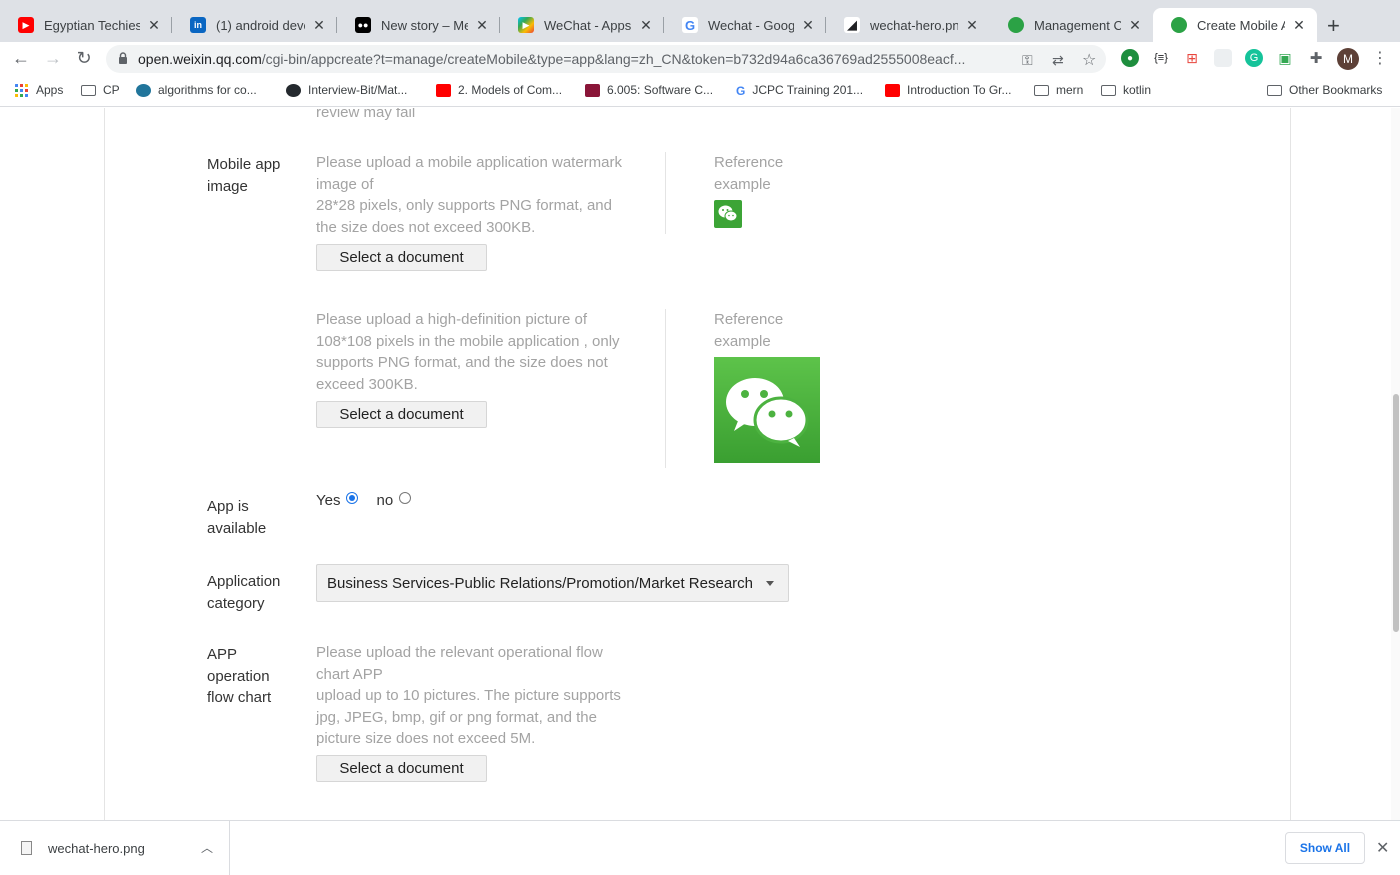 The image size is (1400, 875). What do you see at coordinates (123, 58) in the screenshot?
I see `lock-icon` at bounding box center [123, 58].